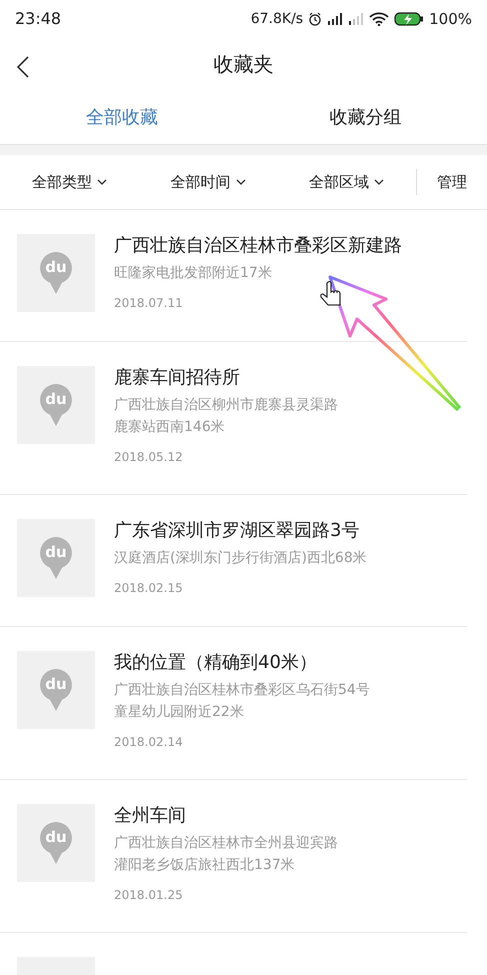 Image resolution: width=487 pixels, height=975 pixels. I want to click on place-address: 广西壮族自治区柳州市鹿寨县灵渠路, so click(226, 405).